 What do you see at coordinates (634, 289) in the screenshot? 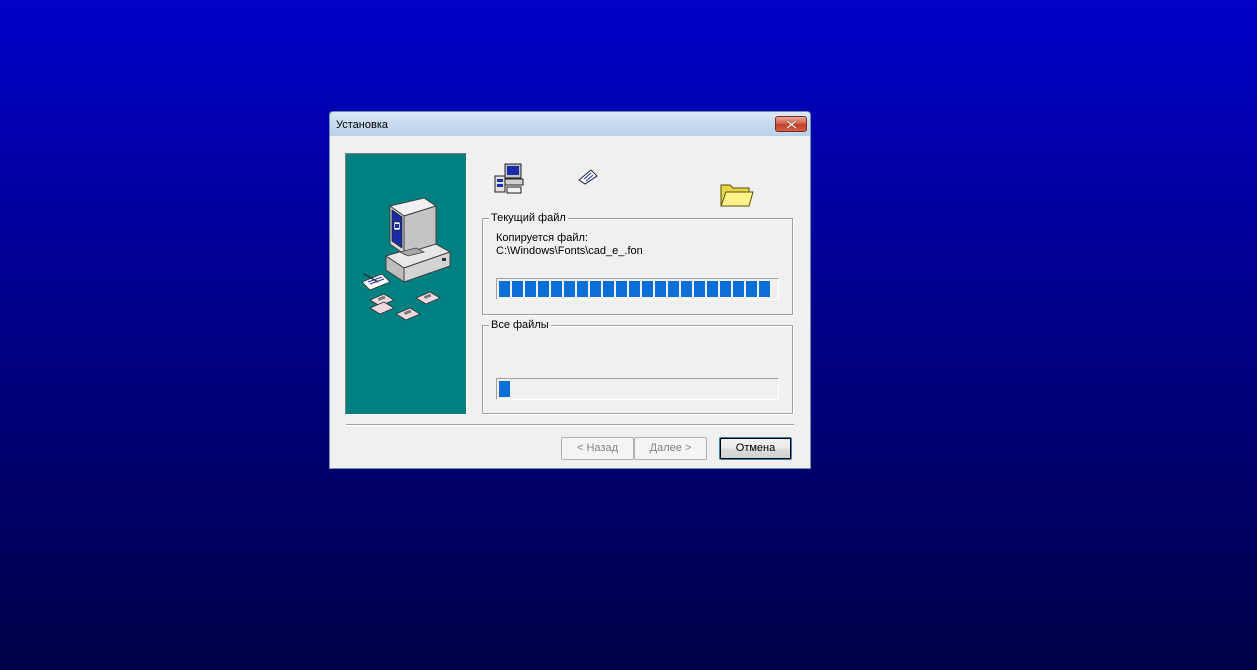
I see `current-file-progress-fill` at bounding box center [634, 289].